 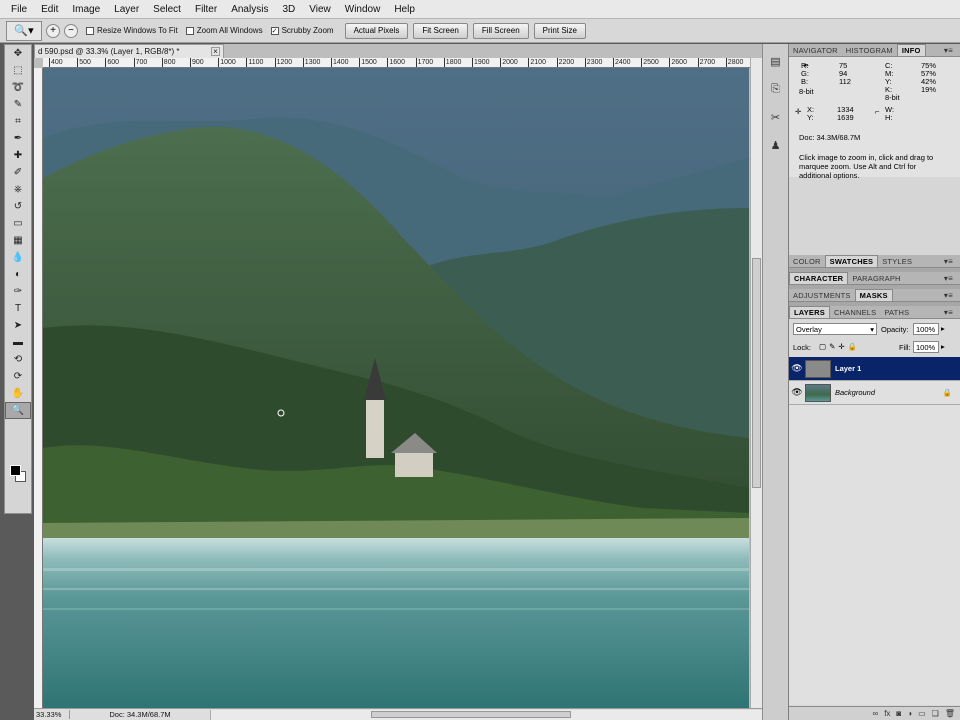 I want to click on ruler-tick: 400, so click(x=56, y=62).